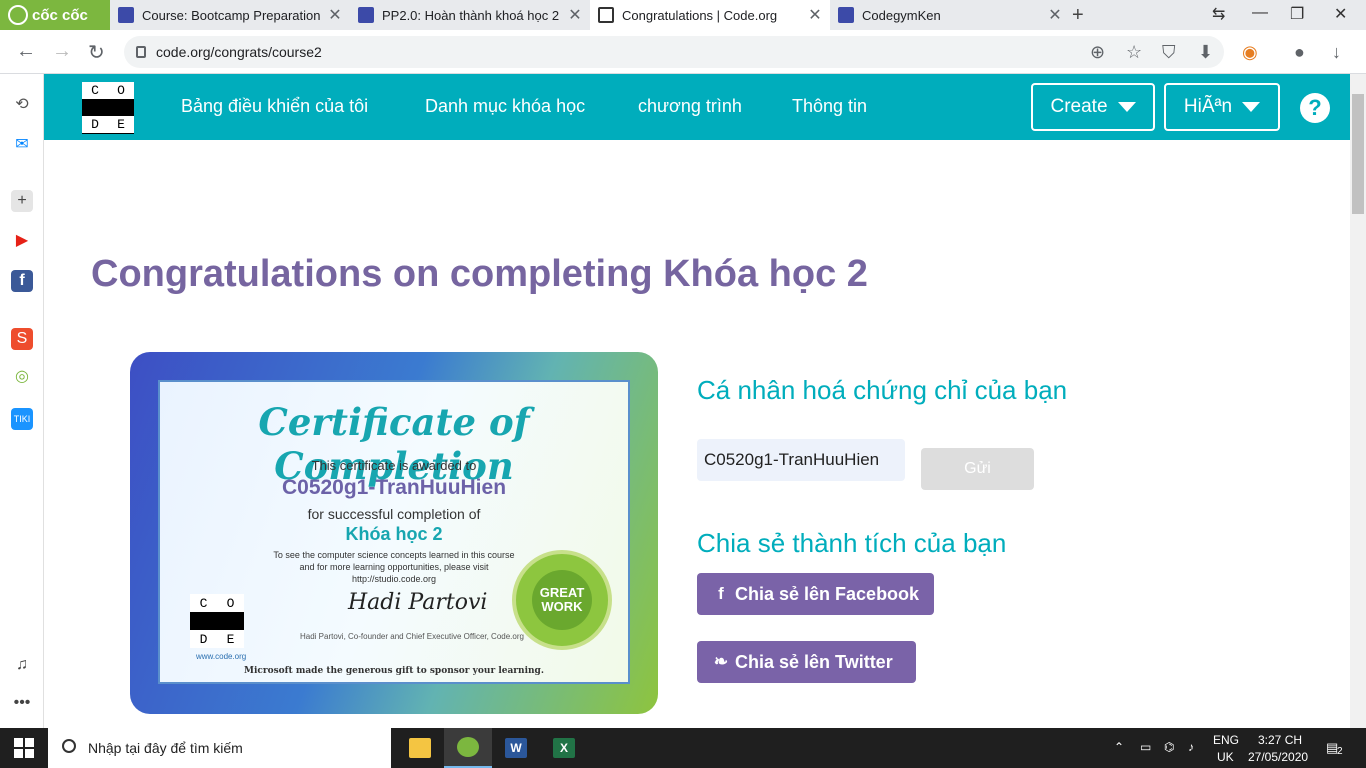 Image resolution: width=1366 pixels, height=768 pixels. I want to click on logo-letter: C, so click(203, 603).